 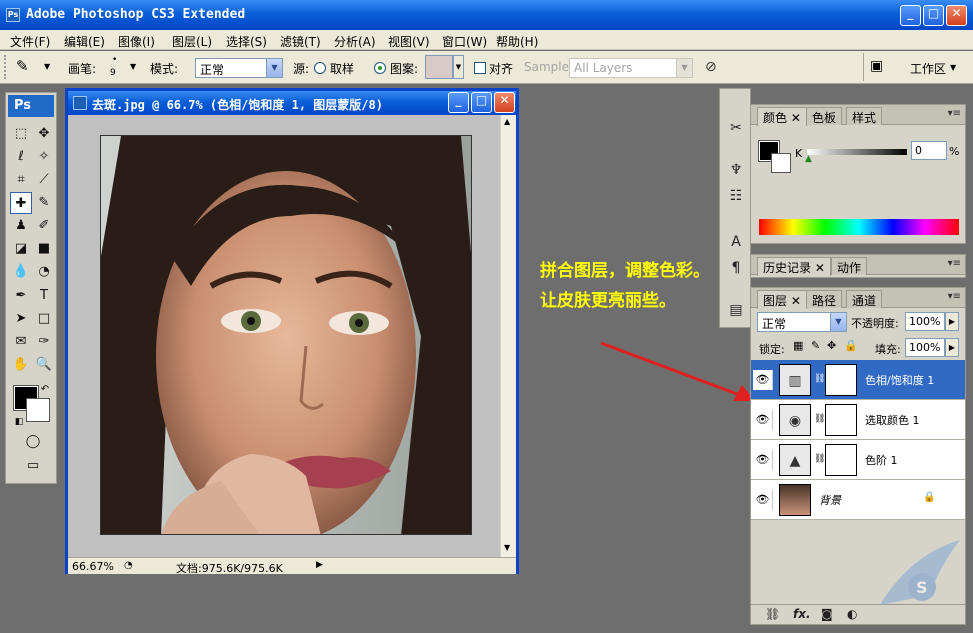 What do you see at coordinates (292, 103) in the screenshot?
I see `document-title-bar: 去斑.jpg @ 66.7% (色相/饱和度 1, 图层蒙版/8) _ □ ✕` at bounding box center [292, 103].